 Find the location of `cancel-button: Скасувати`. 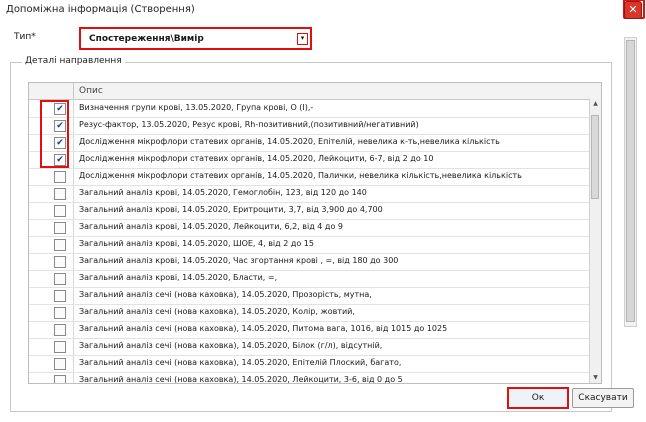

cancel-button: Скасувати is located at coordinates (603, 398).